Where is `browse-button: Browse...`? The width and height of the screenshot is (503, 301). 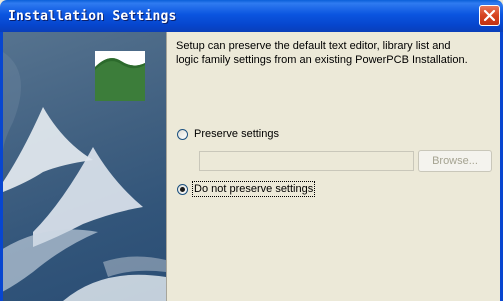 browse-button: Browse... is located at coordinates (455, 161).